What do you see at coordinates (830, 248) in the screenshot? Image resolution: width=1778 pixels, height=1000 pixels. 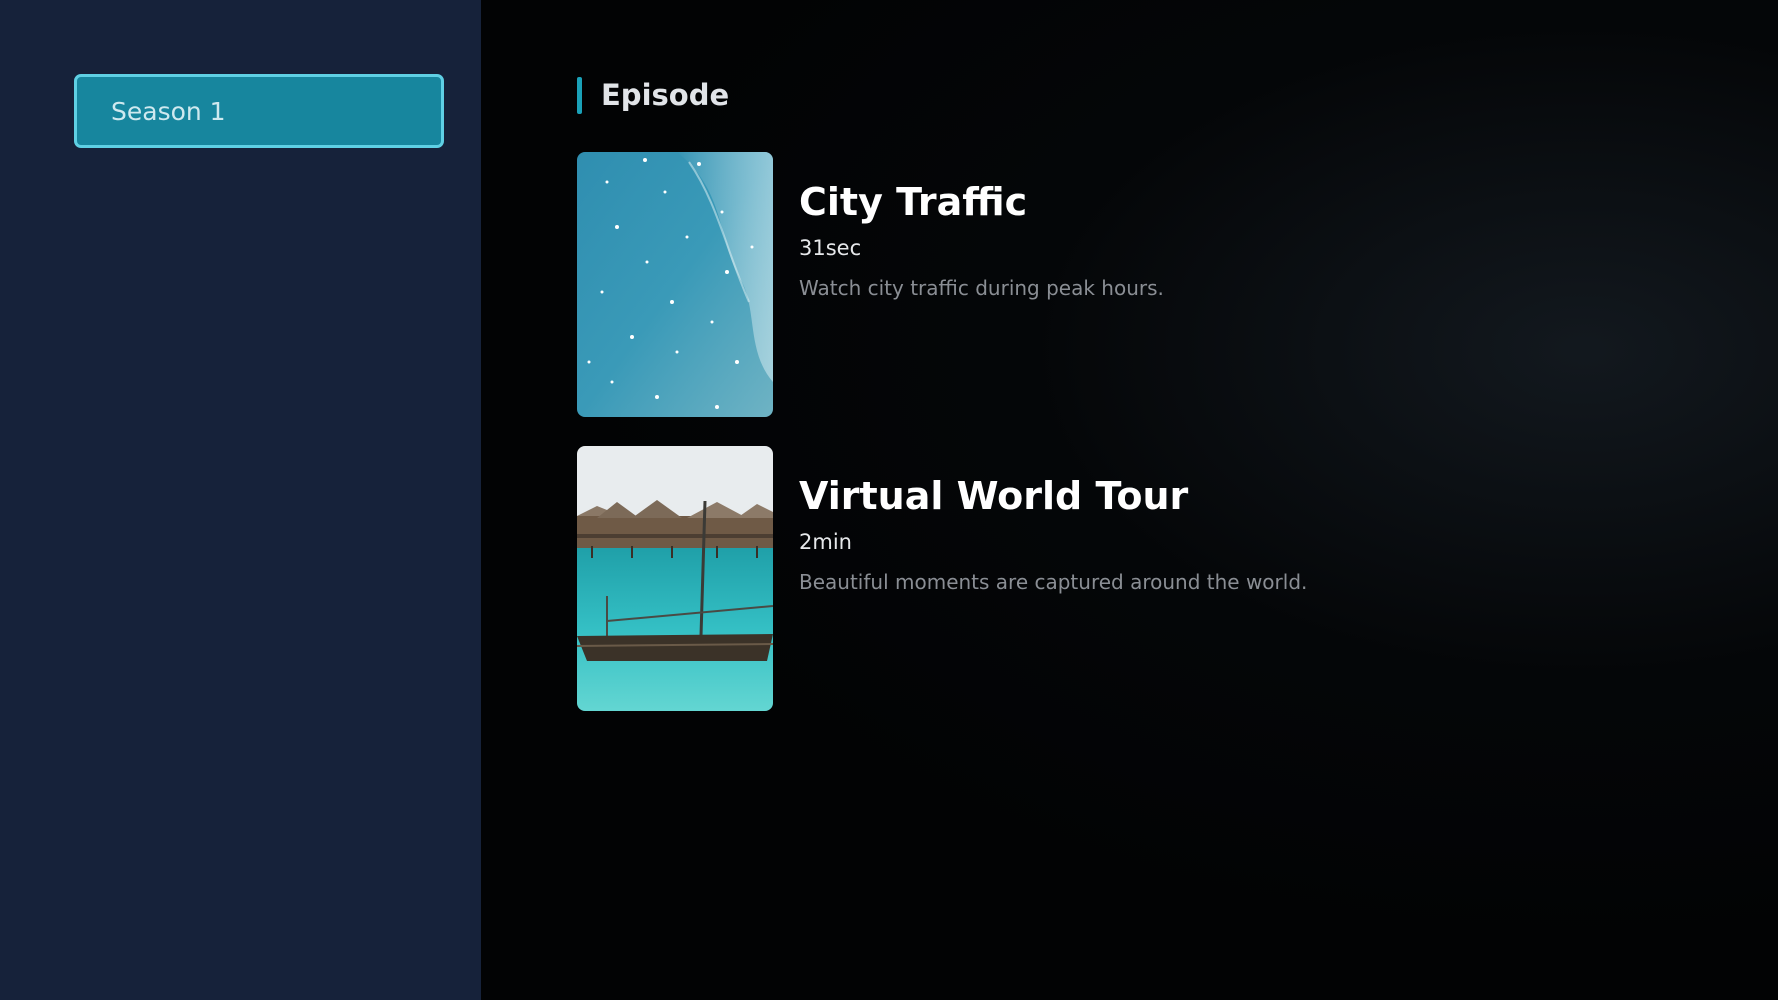 I see `episode-duration: 31sec` at bounding box center [830, 248].